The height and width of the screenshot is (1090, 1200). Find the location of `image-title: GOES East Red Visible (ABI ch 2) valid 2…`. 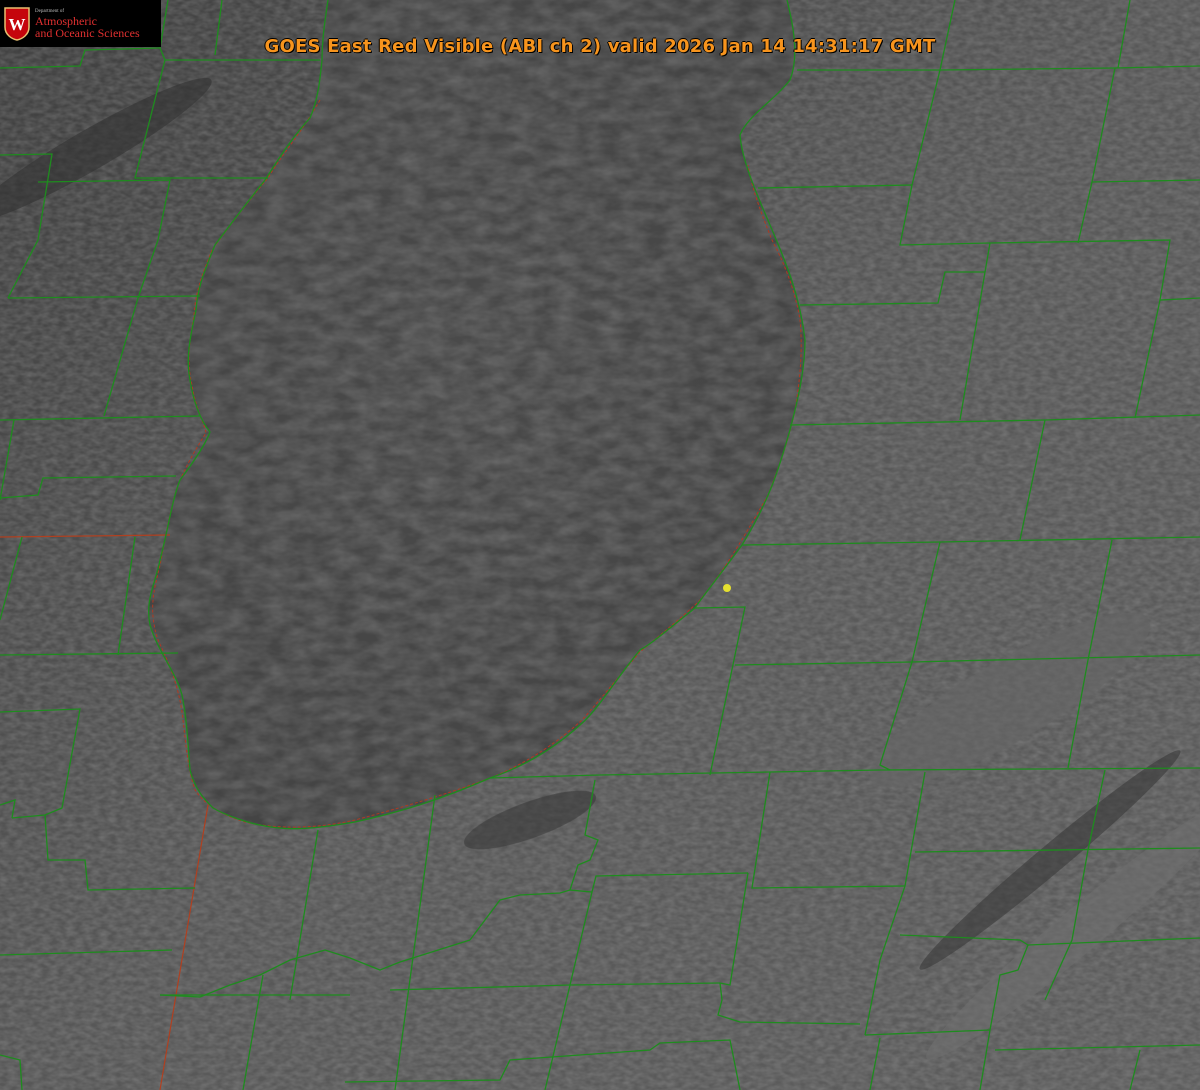

image-title: GOES East Red Visible (ABI ch 2) valid 2… is located at coordinates (600, 46).